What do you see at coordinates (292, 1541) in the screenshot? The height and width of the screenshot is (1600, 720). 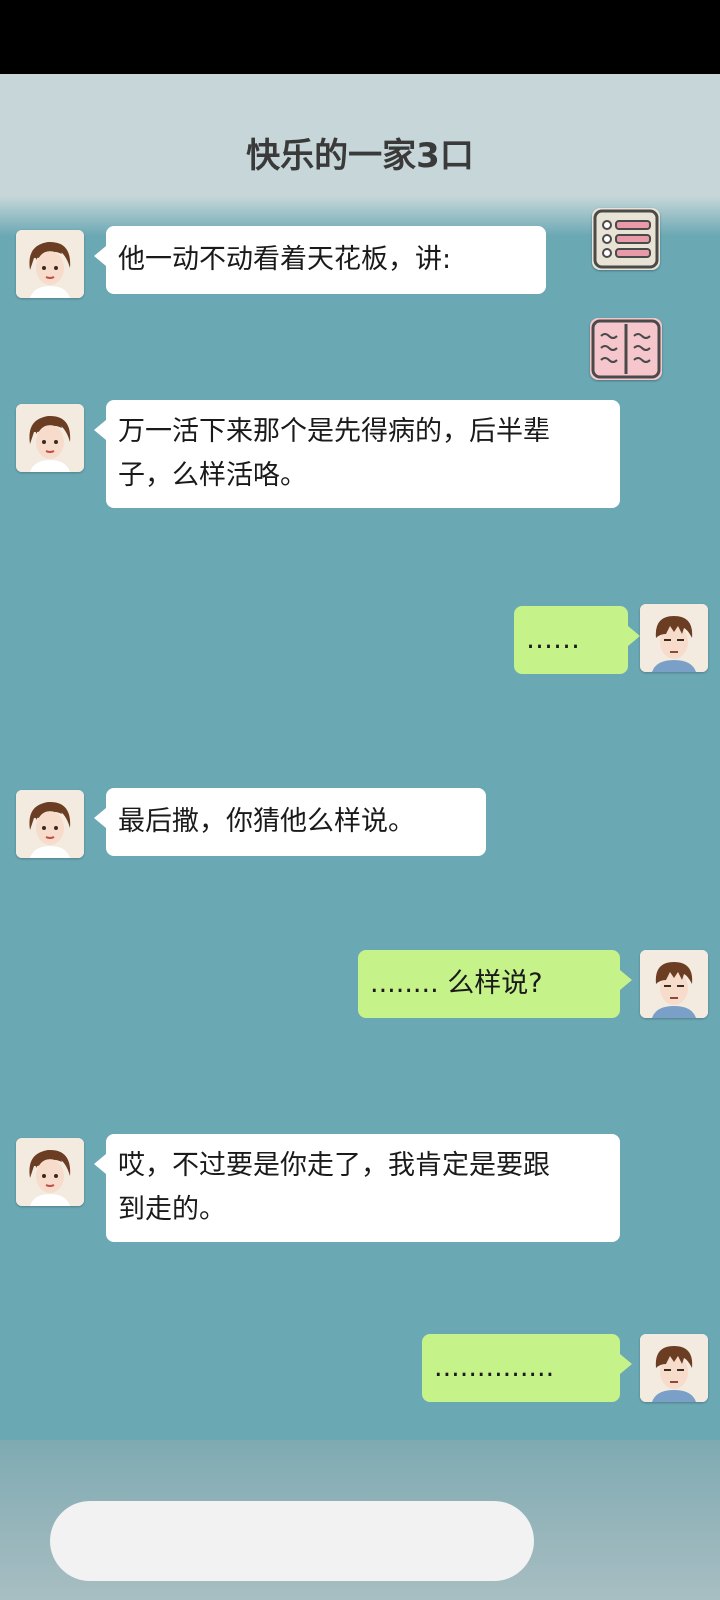 I see `message-input` at bounding box center [292, 1541].